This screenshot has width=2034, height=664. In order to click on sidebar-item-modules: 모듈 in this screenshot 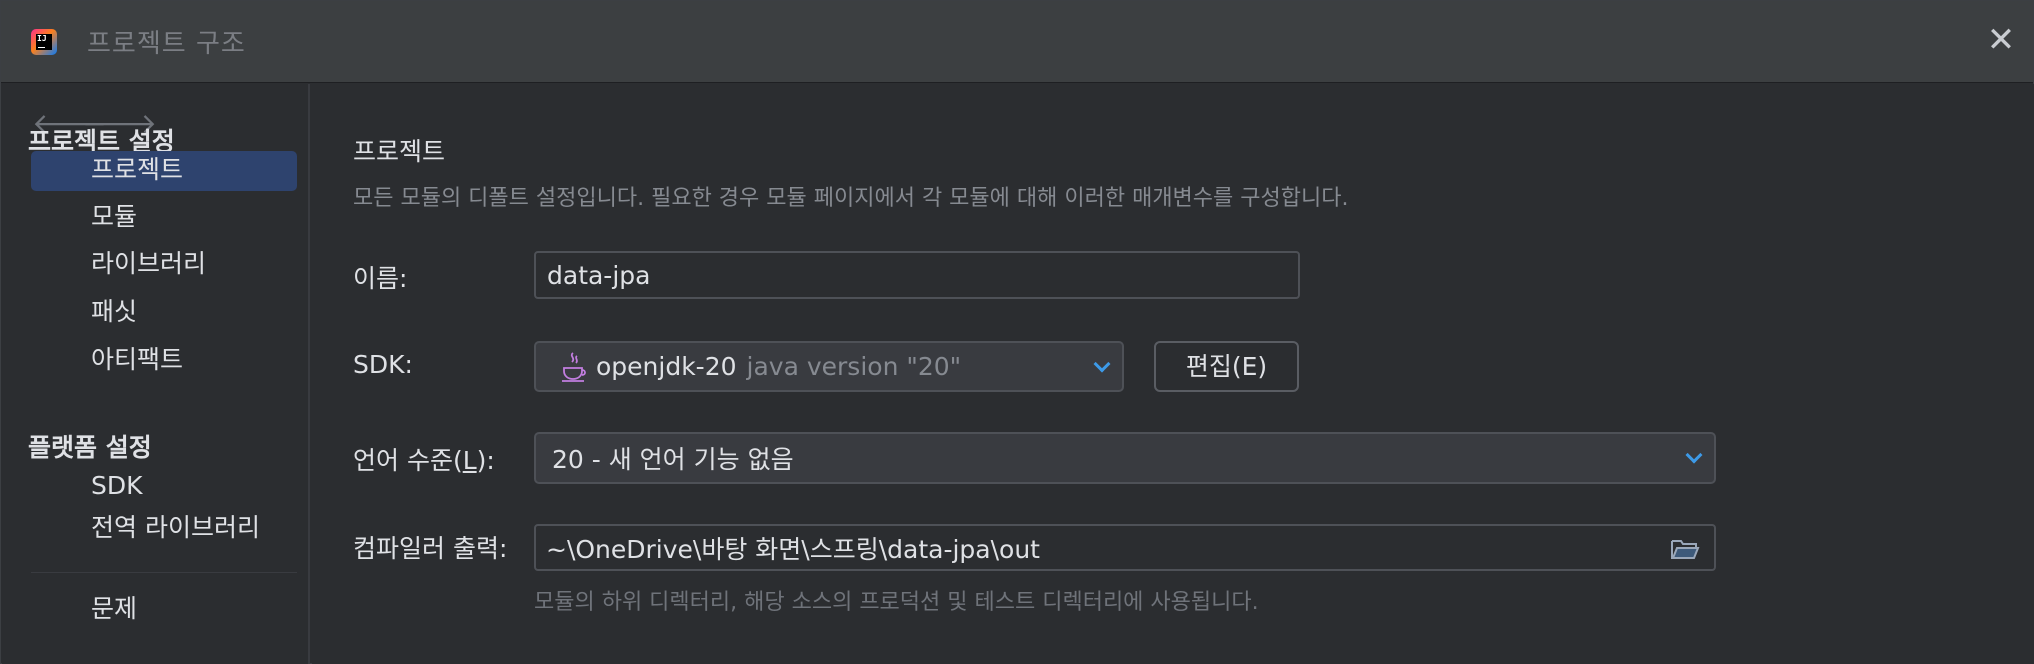, I will do `click(164, 218)`.